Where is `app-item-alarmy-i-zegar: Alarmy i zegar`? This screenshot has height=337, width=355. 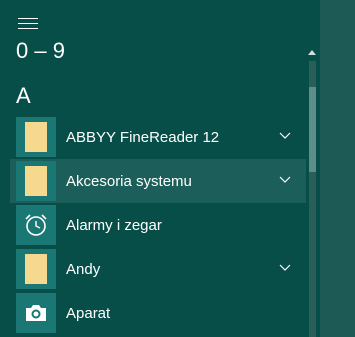
app-item-alarmy-i-zegar: Alarmy i zegar is located at coordinates (158, 225).